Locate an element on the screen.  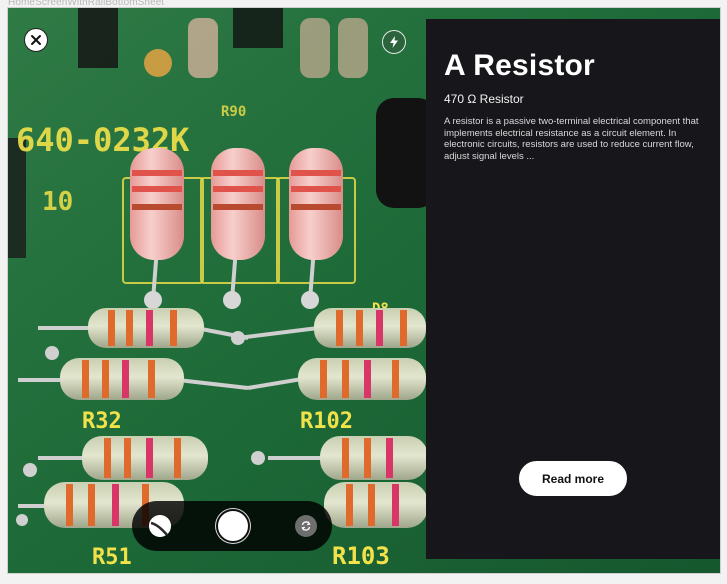
flash-toggle-button is located at coordinates (394, 42).